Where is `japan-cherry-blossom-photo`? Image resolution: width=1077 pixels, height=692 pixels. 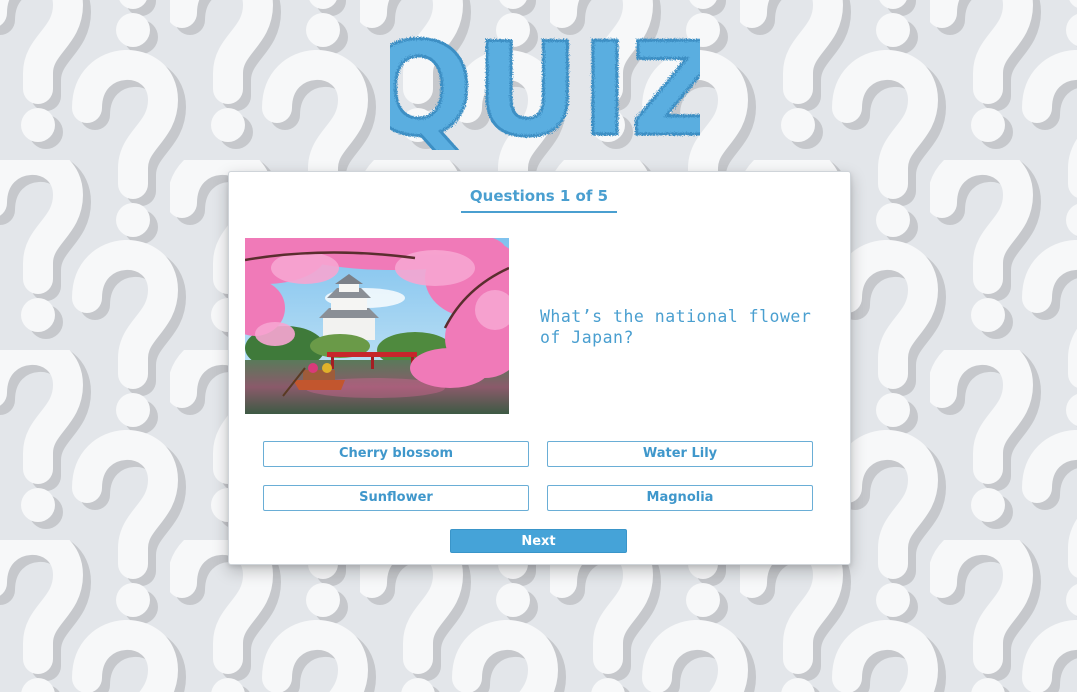
japan-cherry-blossom-photo is located at coordinates (377, 326).